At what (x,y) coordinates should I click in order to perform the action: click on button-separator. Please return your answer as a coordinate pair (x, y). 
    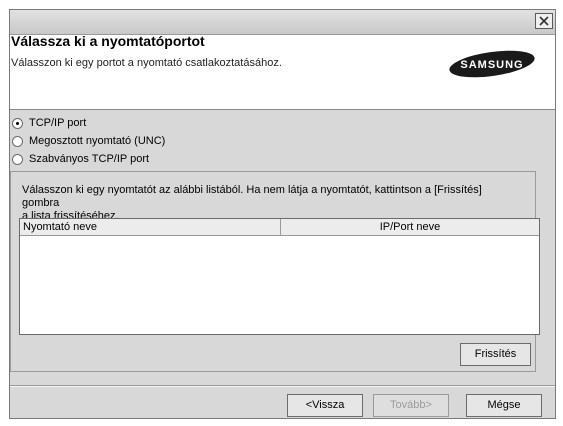
    Looking at the image, I should click on (282, 386).